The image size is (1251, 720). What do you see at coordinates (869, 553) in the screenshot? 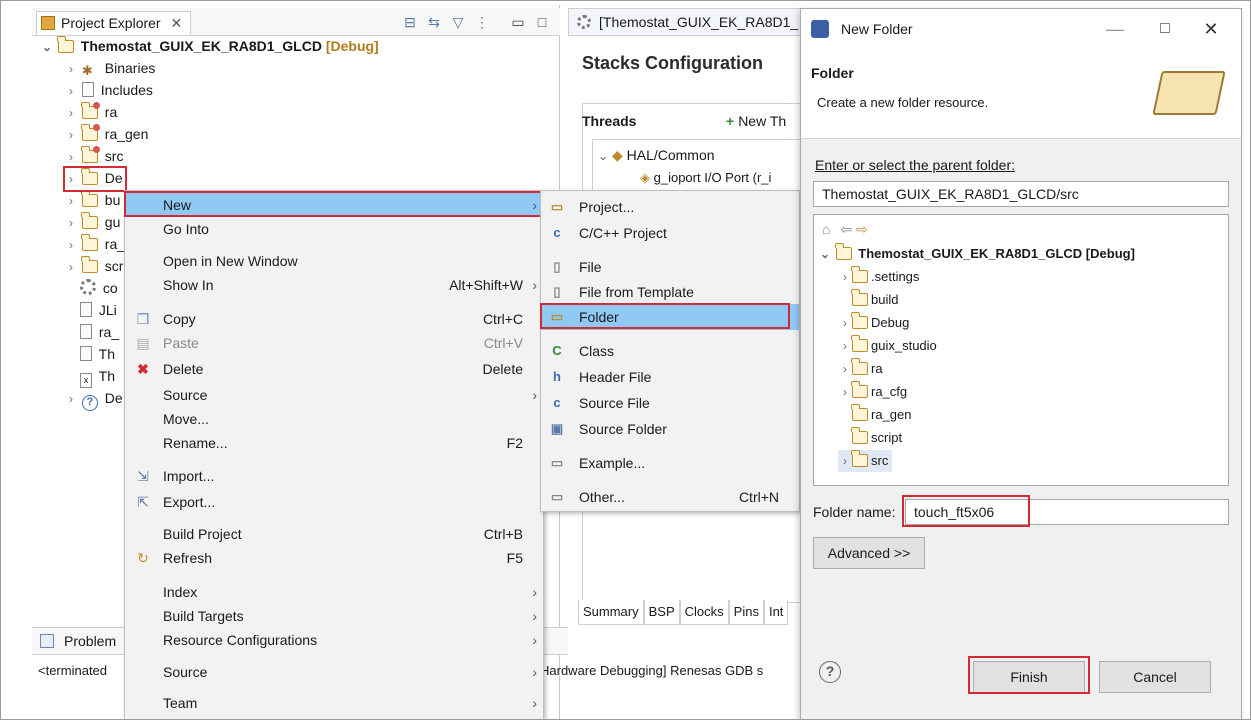
I see `advanced-button: Advanced >>` at bounding box center [869, 553].